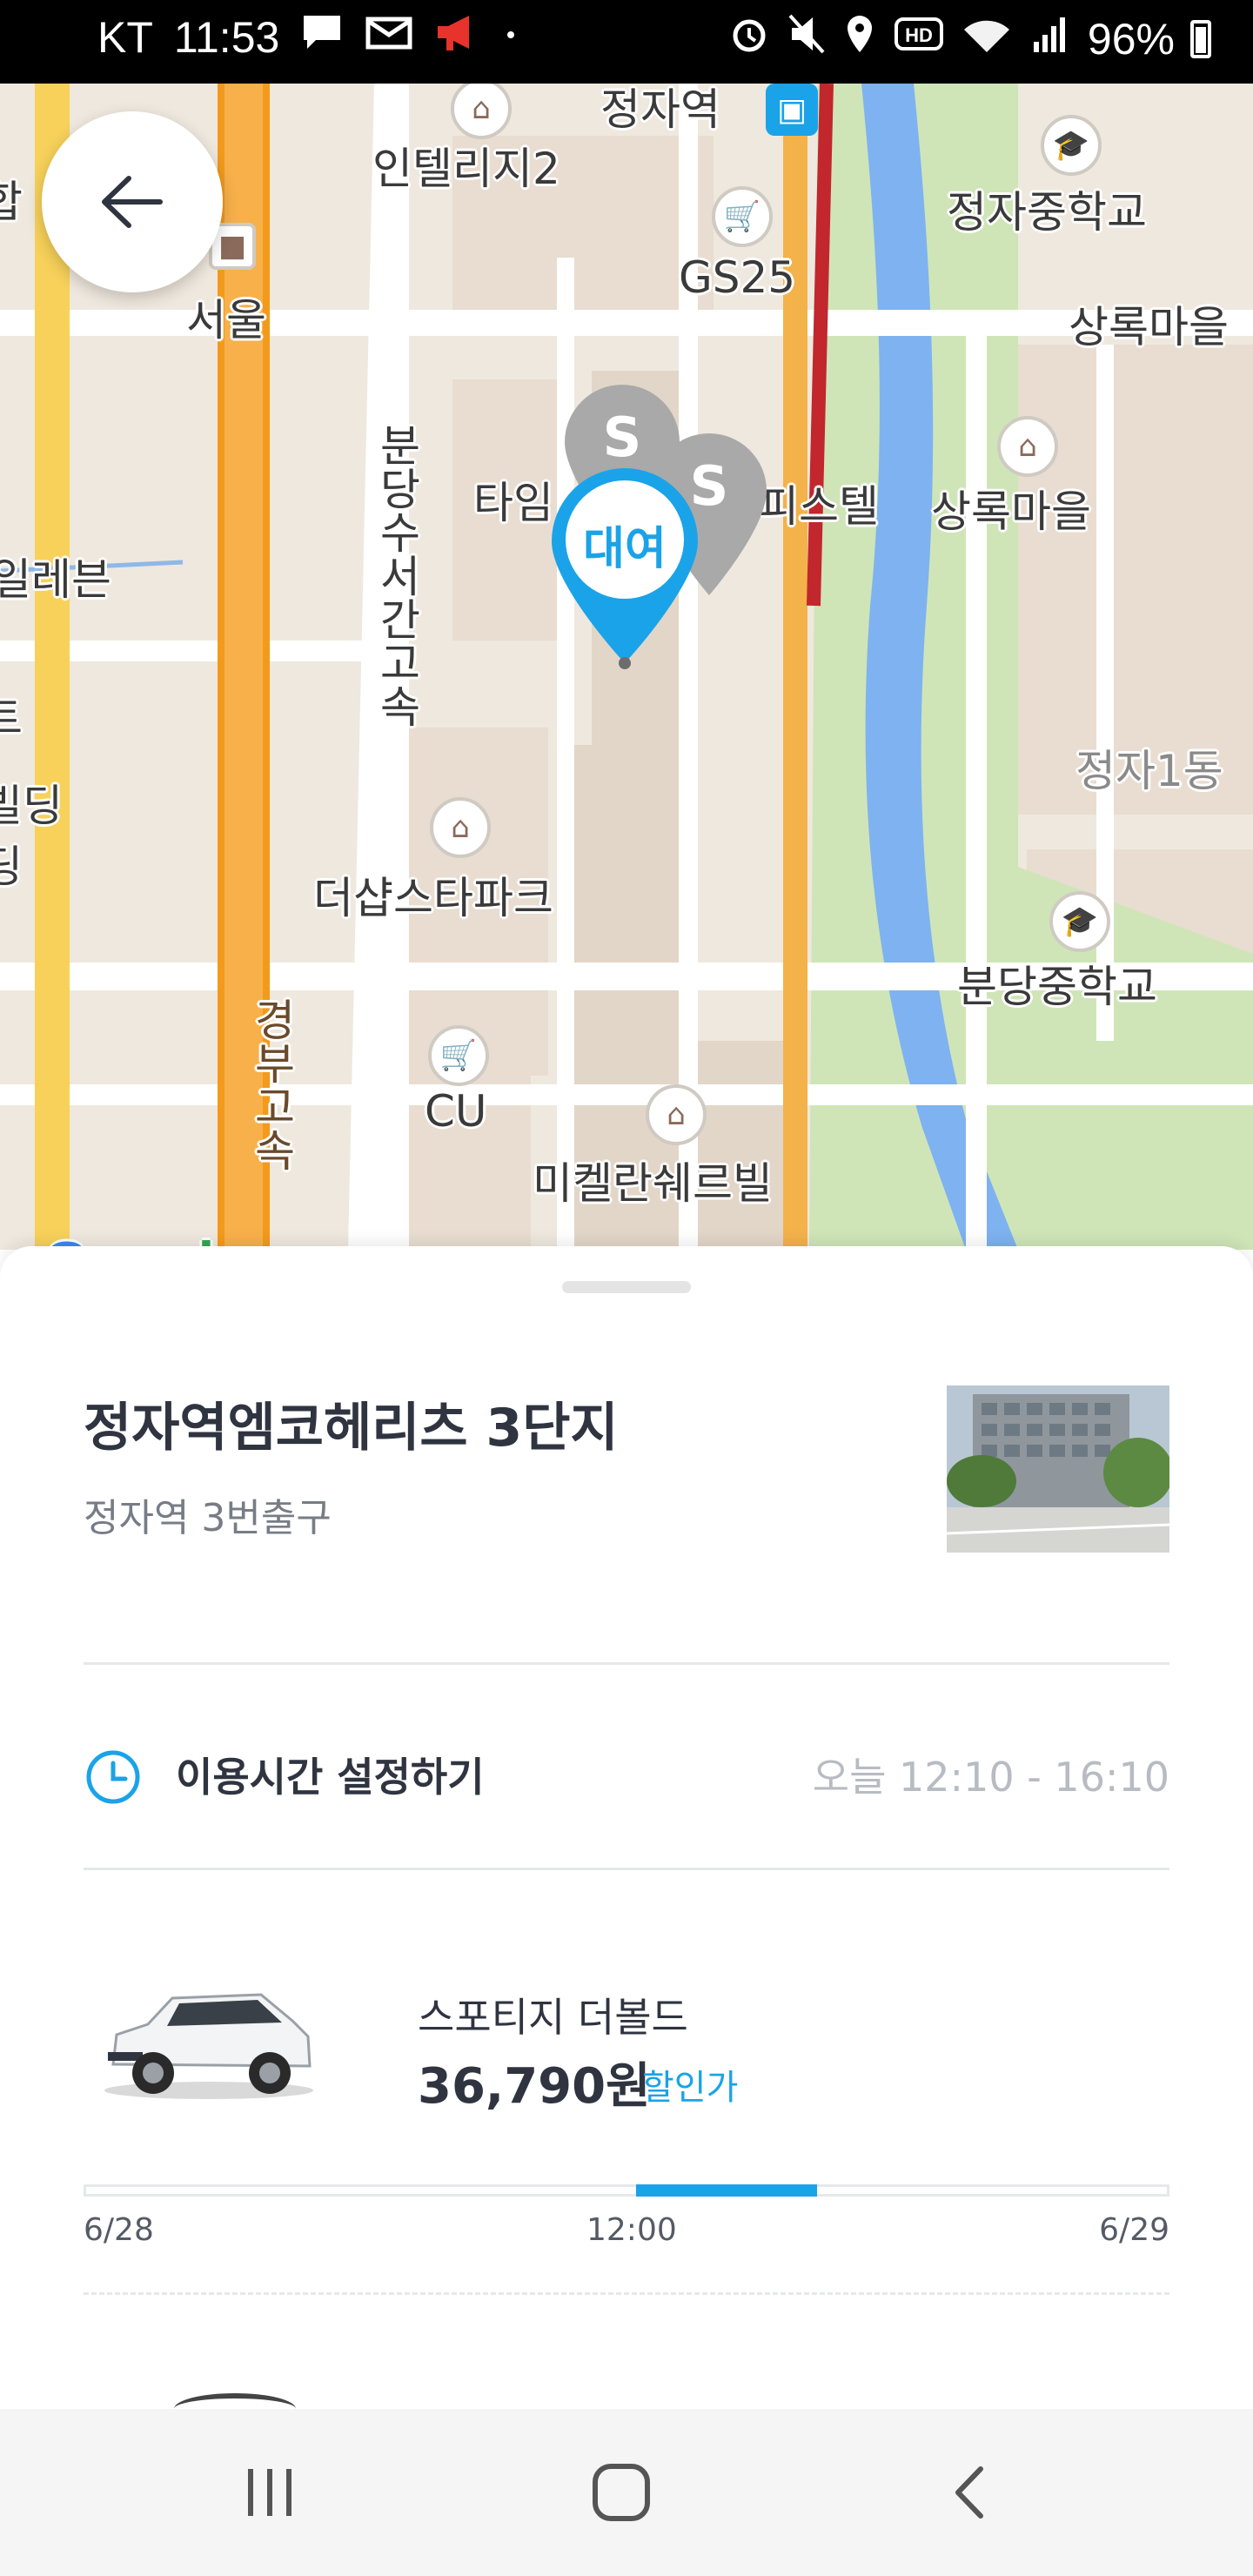 This screenshot has width=1253, height=2576. Describe the element at coordinates (987, 39) in the screenshot. I see `wifi-icon` at that location.